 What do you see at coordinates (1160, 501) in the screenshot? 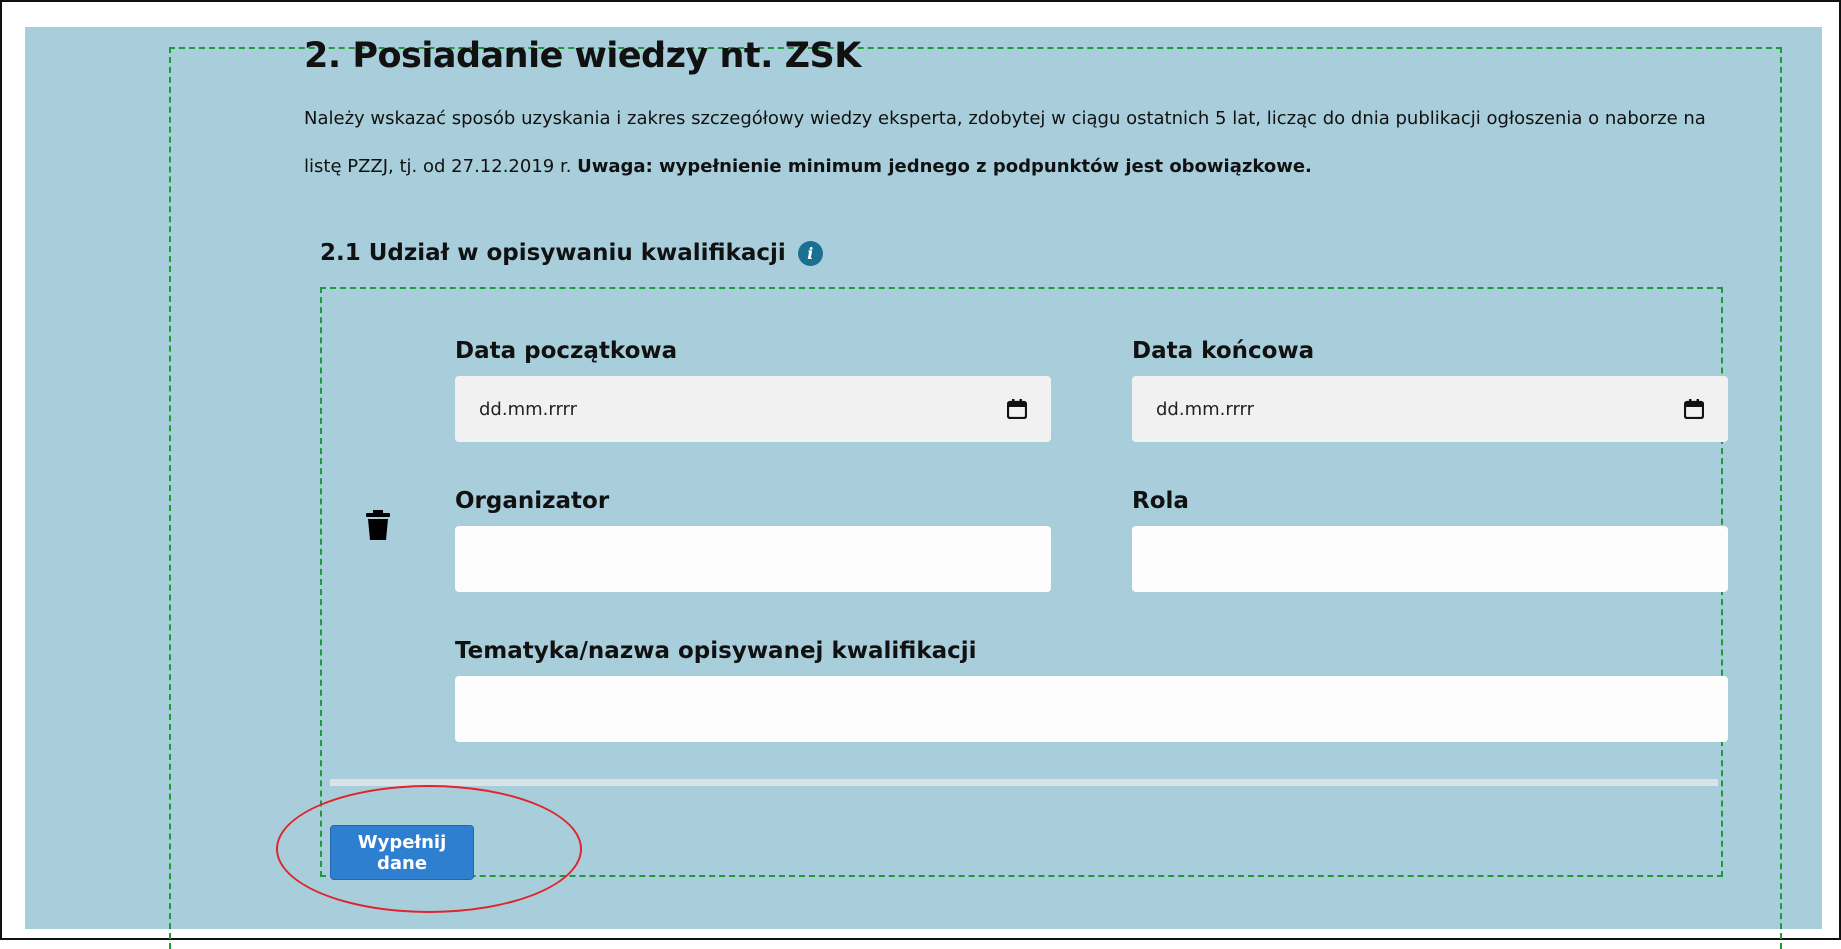
I see `role-label: Rola` at bounding box center [1160, 501].